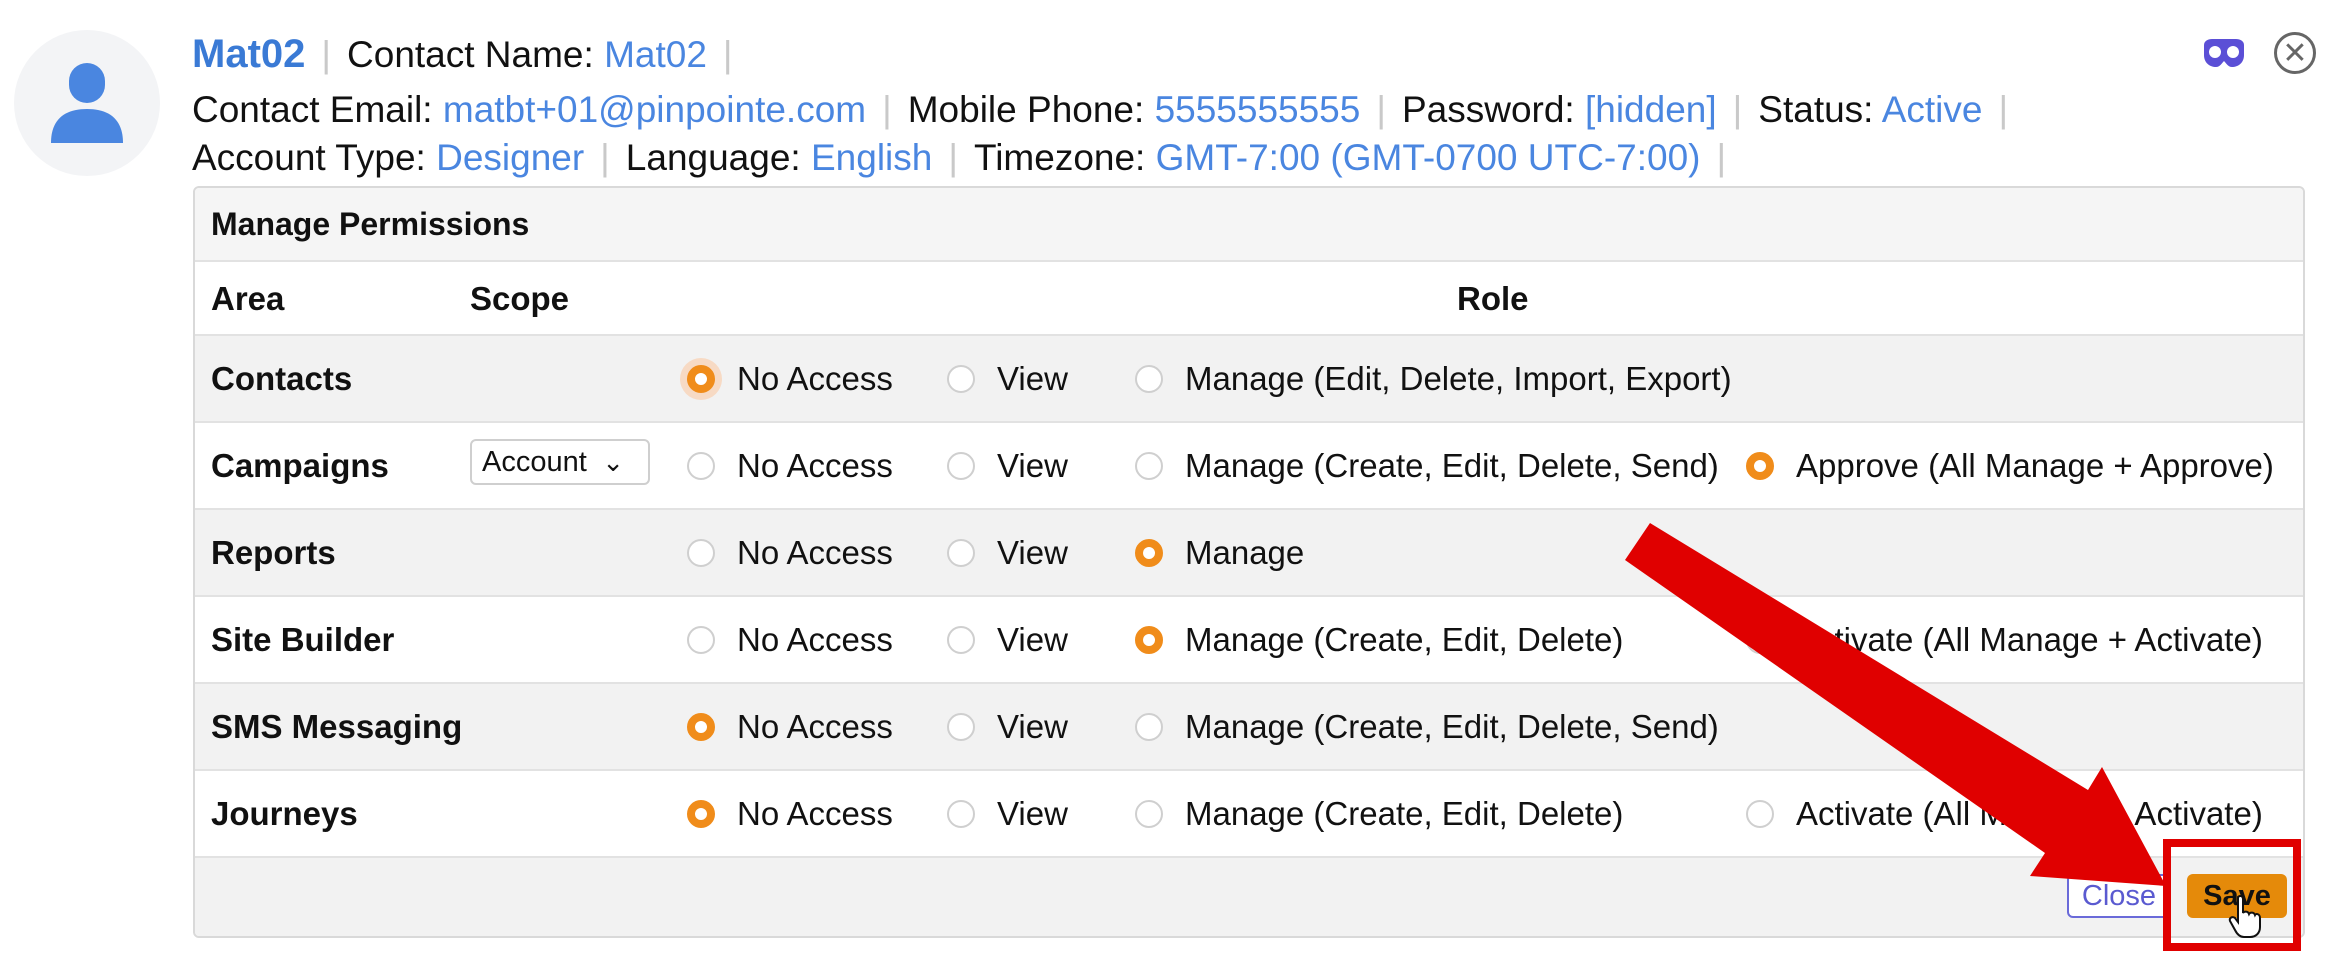 The height and width of the screenshot is (976, 2336). I want to click on campaigns-view-option: View, so click(1007, 466).